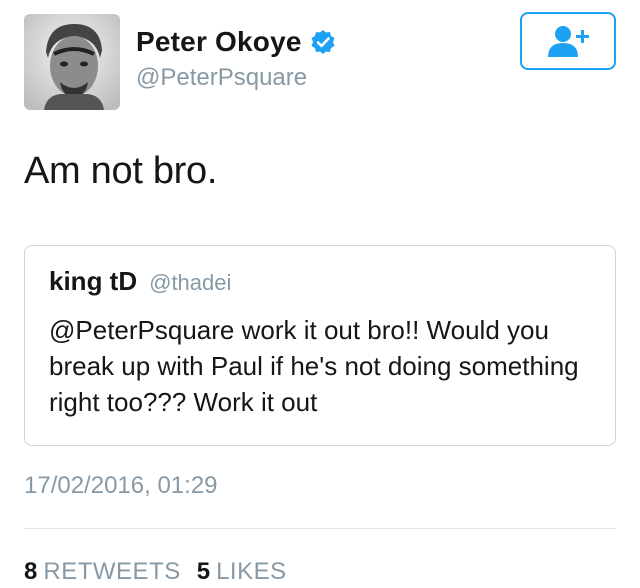 The width and height of the screenshot is (640, 588). I want to click on avatar-portrait-icon, so click(72, 62).